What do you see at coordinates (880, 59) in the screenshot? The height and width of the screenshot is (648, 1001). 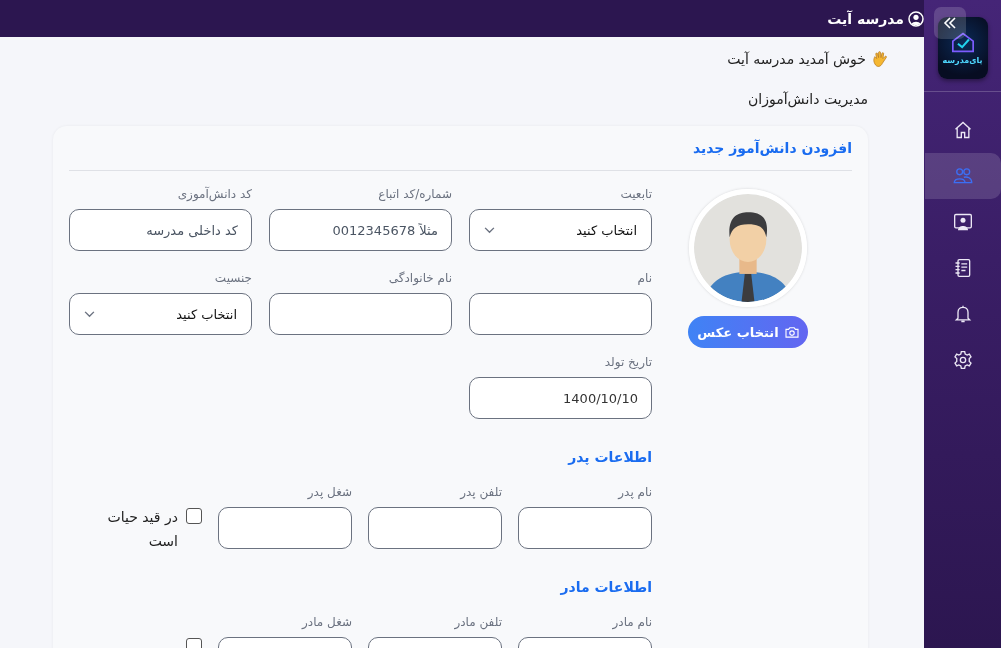 I see `waving-hand-icon` at bounding box center [880, 59].